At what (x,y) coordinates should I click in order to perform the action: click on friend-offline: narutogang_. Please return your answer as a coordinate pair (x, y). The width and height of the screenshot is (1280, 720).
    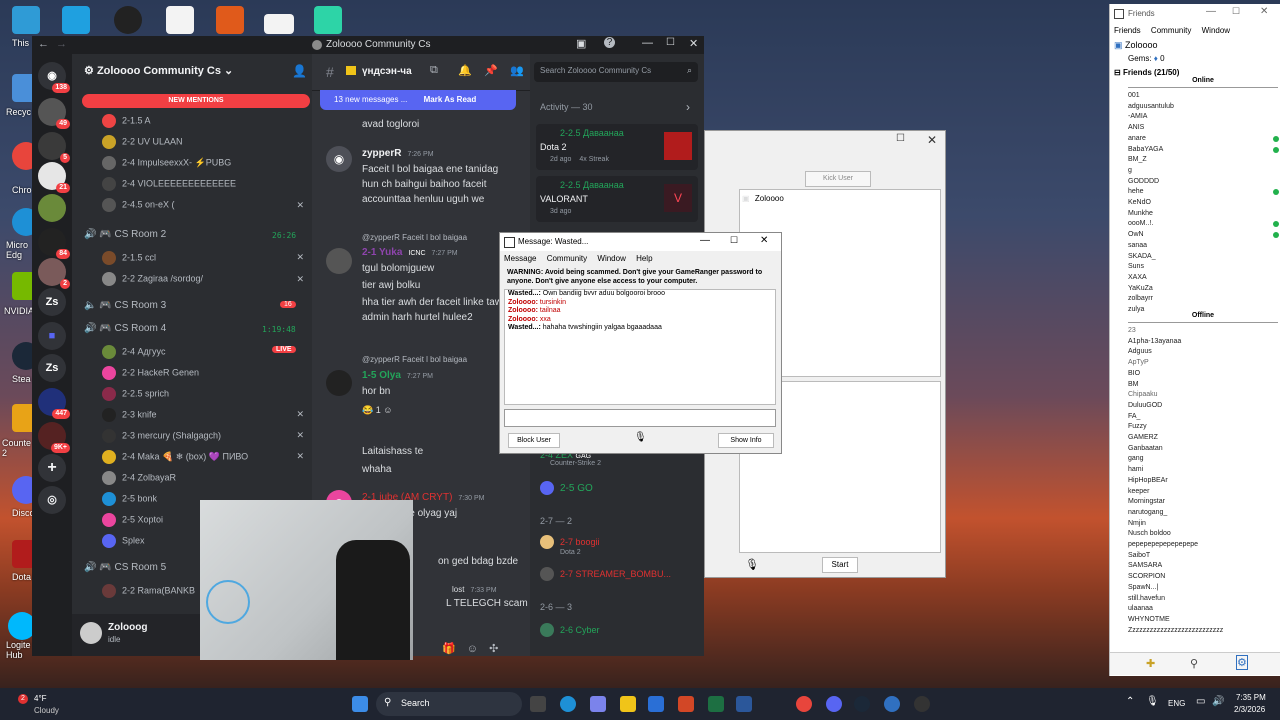
    Looking at the image, I should click on (1147, 512).